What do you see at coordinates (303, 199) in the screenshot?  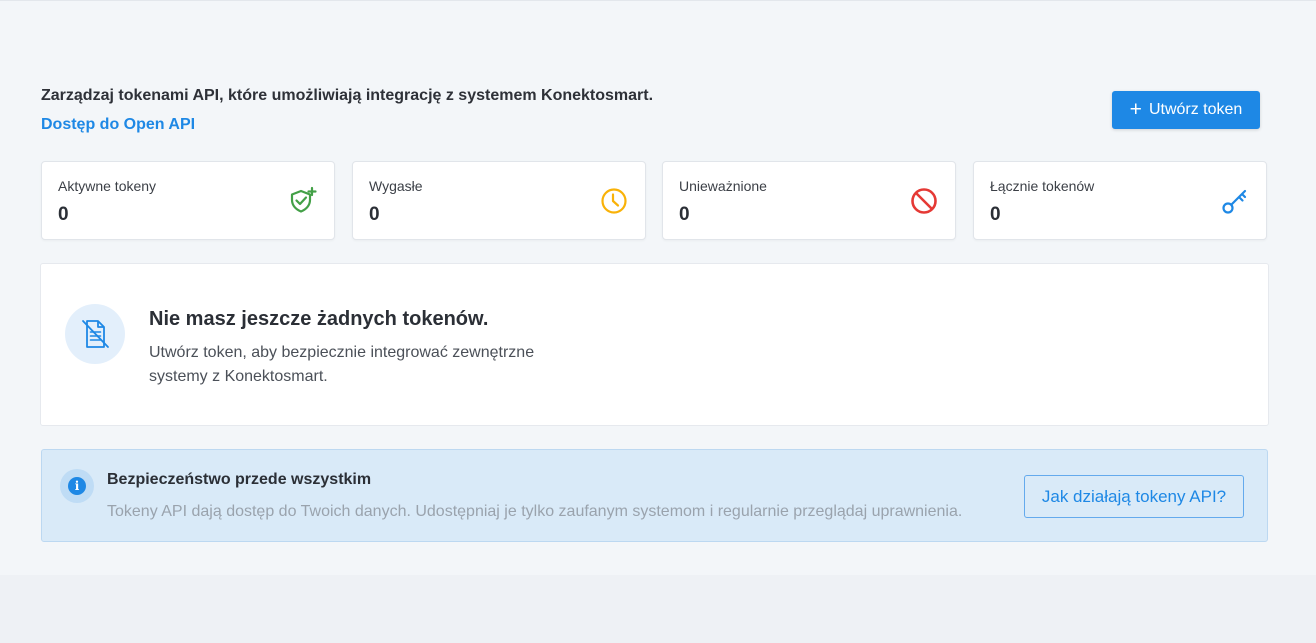 I see `shield-check-icon` at bounding box center [303, 199].